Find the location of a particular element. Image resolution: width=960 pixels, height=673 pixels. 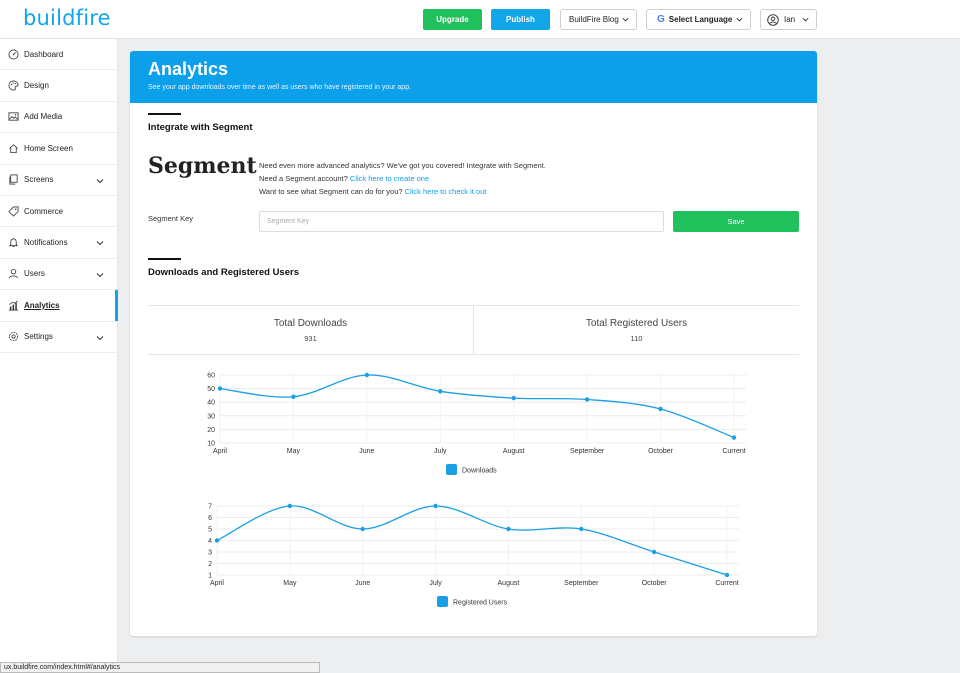

y-tick-label: 10 is located at coordinates (211, 444).